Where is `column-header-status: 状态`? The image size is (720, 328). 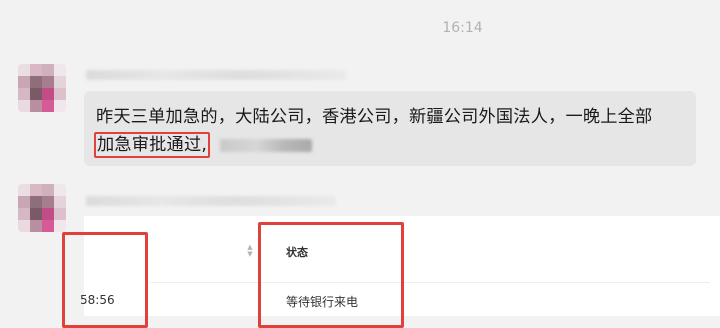 column-header-status: 状态 is located at coordinates (297, 252).